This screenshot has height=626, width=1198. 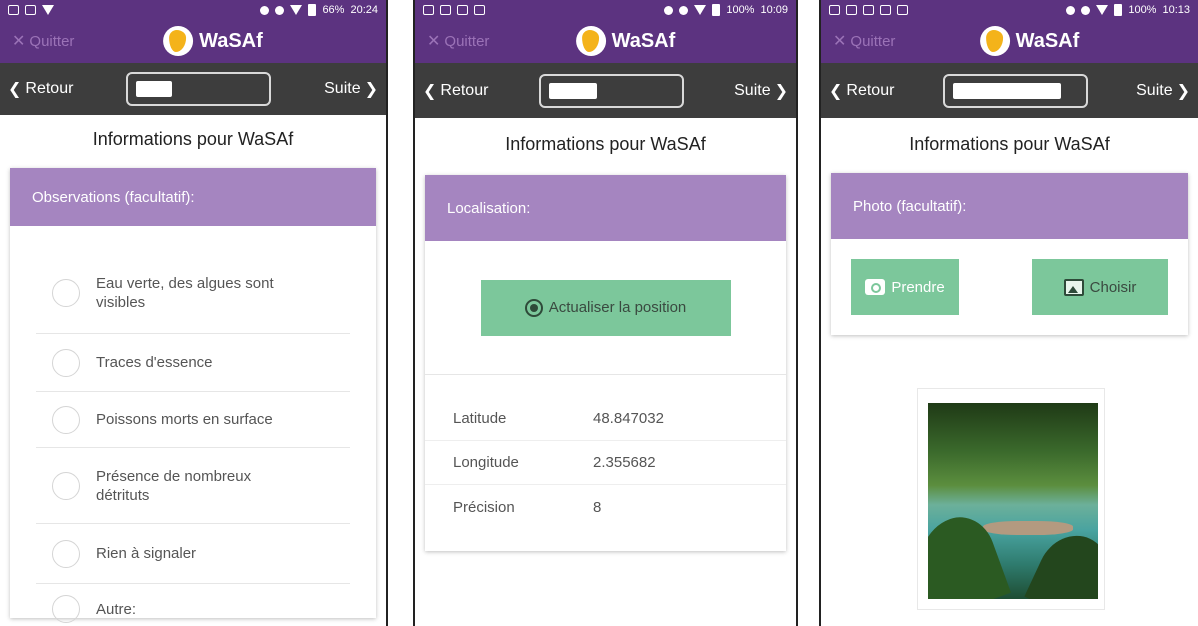 I want to click on table-row: Latitude 48.847032, so click(x=605, y=419).